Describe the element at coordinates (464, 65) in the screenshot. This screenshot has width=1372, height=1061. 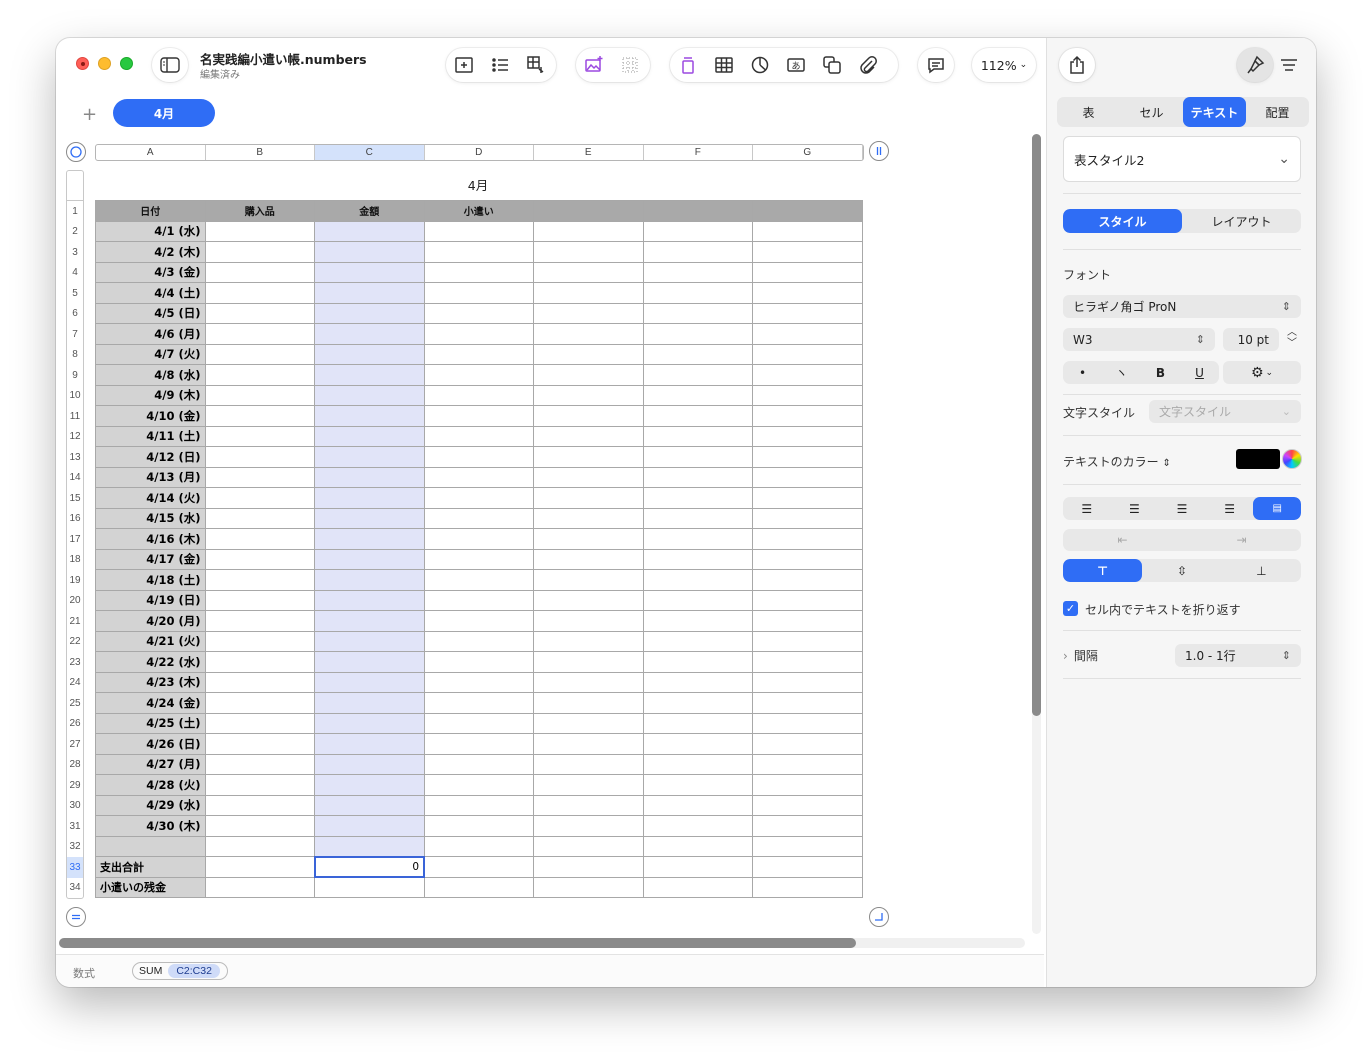
I see `insert-text-box-button` at that location.